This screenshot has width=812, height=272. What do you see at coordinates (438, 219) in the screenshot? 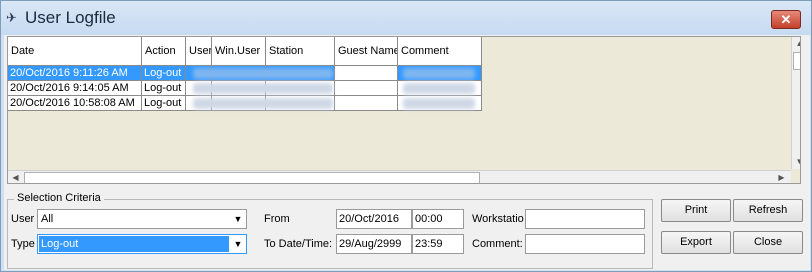
I see `from-time-field: 00:00` at bounding box center [438, 219].